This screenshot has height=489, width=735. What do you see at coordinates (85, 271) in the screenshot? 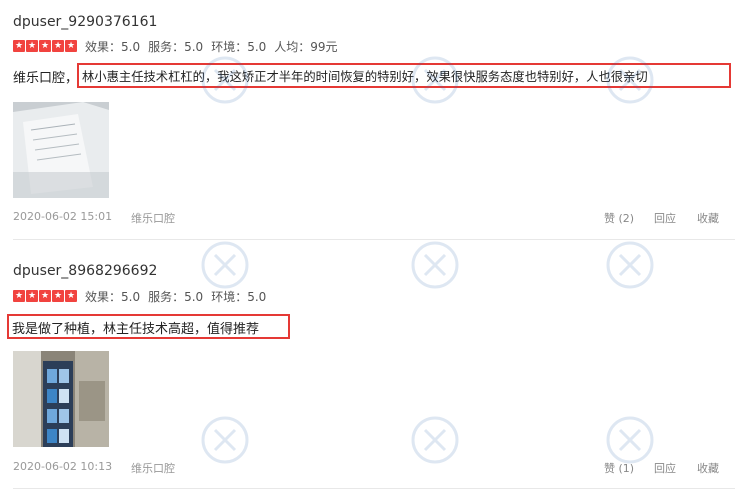
I see `review-username: dpuser_8968296692` at bounding box center [85, 271].